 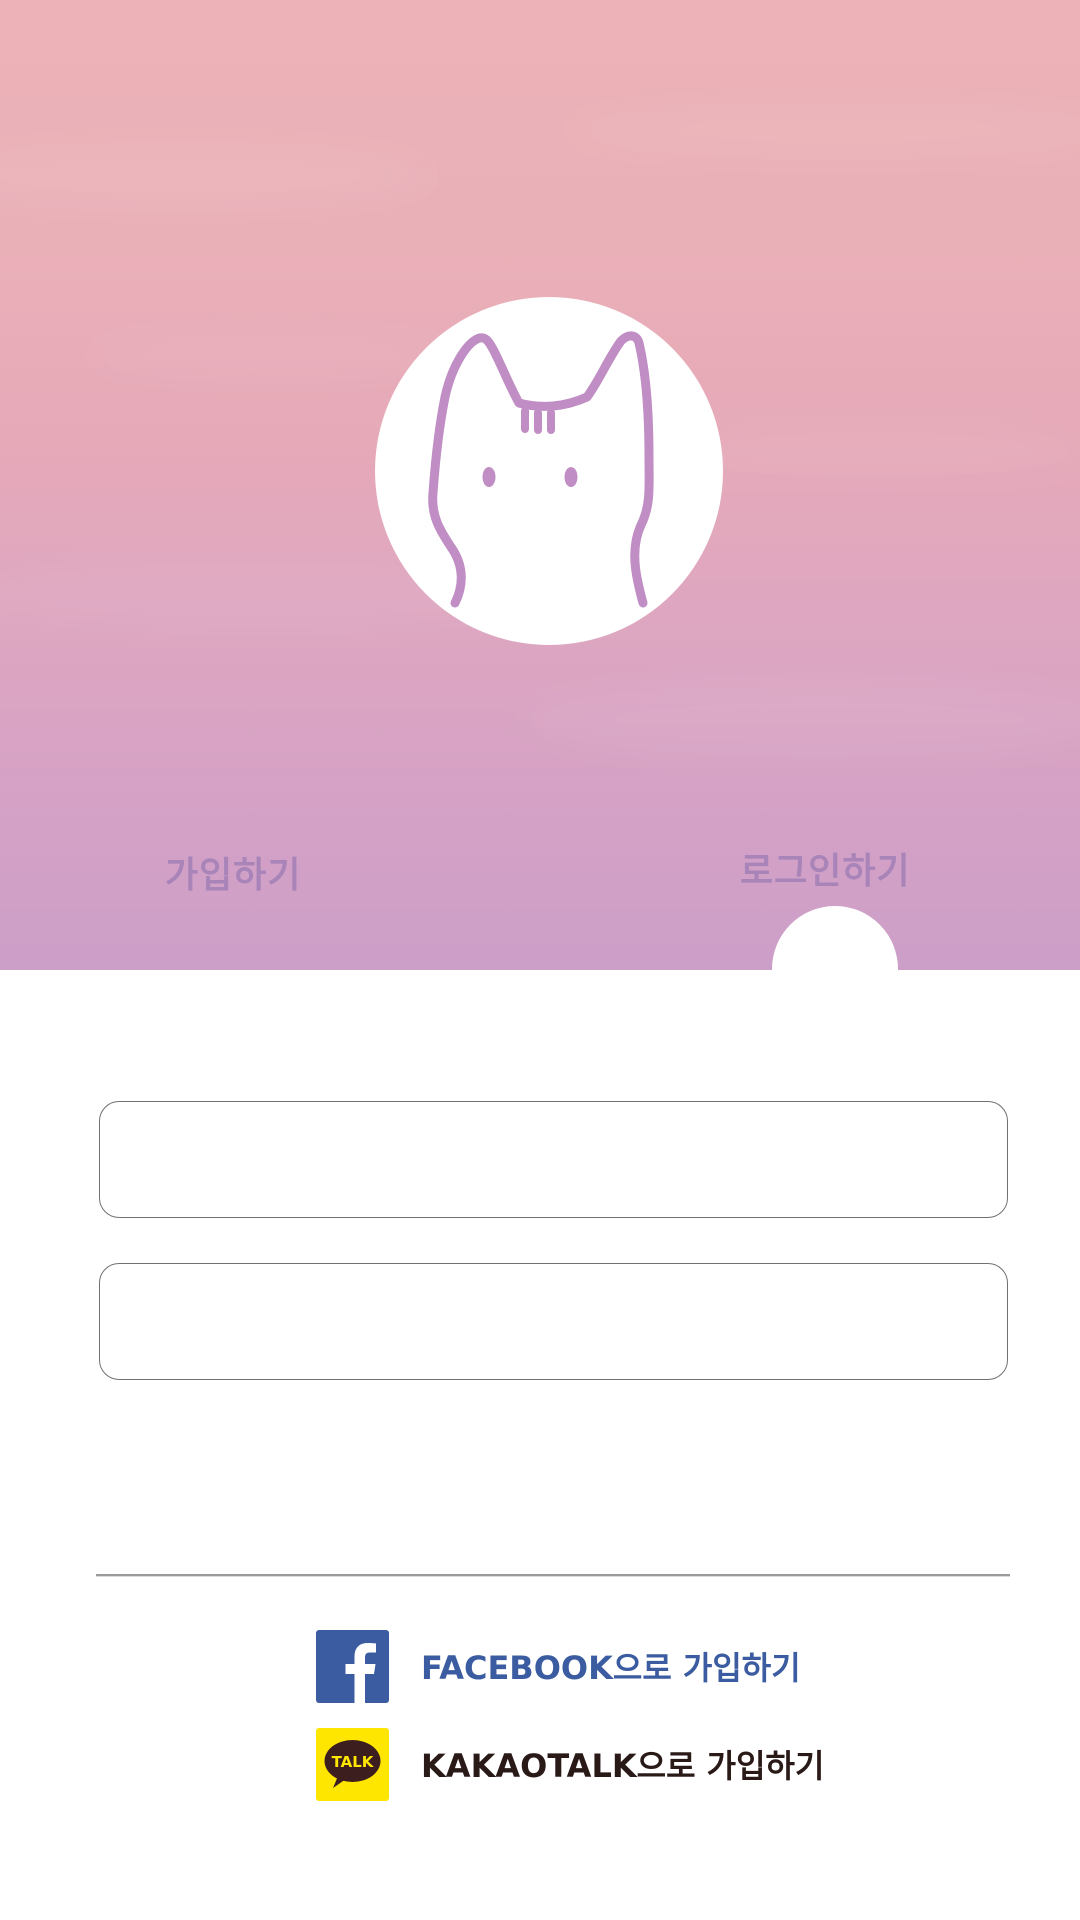 I want to click on facebook-icon, so click(x=352, y=1666).